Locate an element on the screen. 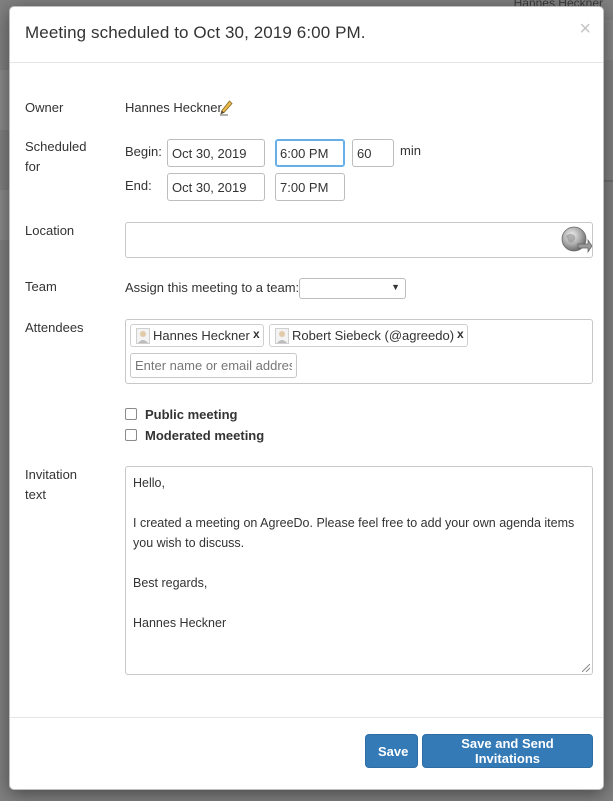 The width and height of the screenshot is (613, 801). attendee-name: Robert Siebeck (@agreedo) is located at coordinates (373, 335).